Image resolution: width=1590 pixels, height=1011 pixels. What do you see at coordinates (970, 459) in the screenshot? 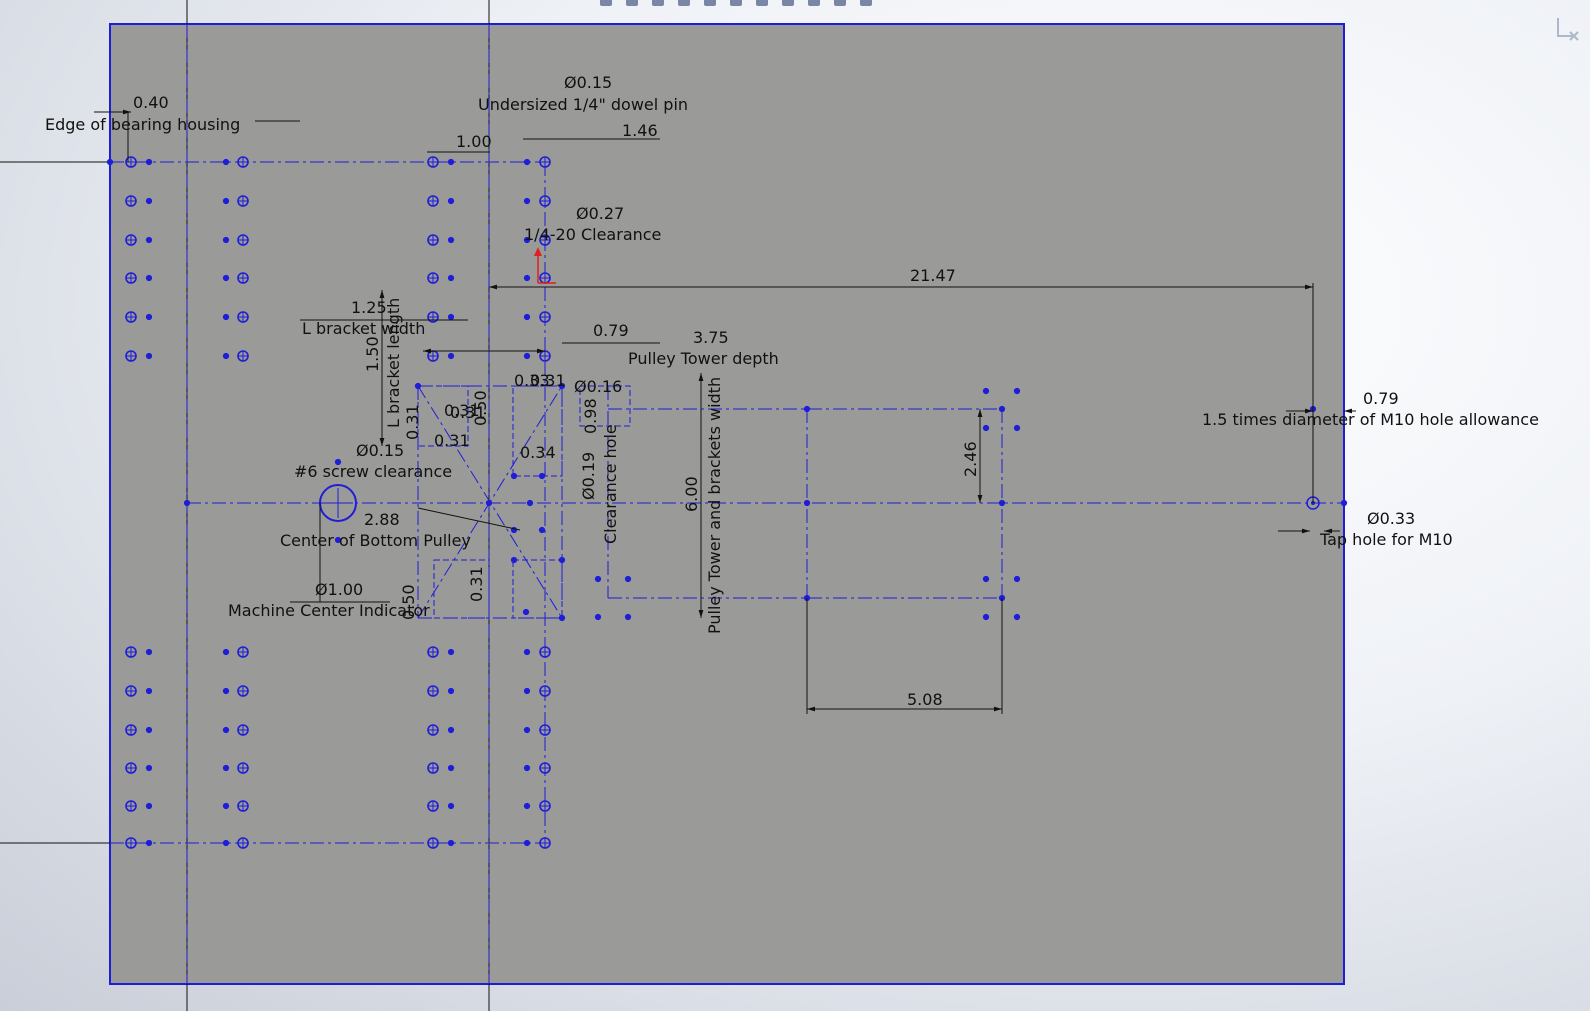
I see `dim-2-46: 2.46` at bounding box center [970, 459].